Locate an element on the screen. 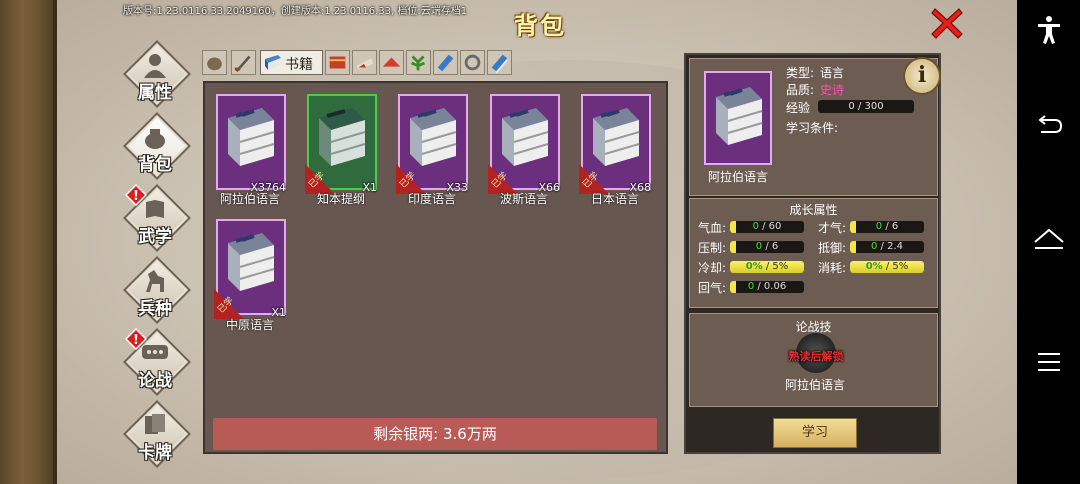  sidebar-item-cards: 卡牌 is located at coordinates (157, 434).